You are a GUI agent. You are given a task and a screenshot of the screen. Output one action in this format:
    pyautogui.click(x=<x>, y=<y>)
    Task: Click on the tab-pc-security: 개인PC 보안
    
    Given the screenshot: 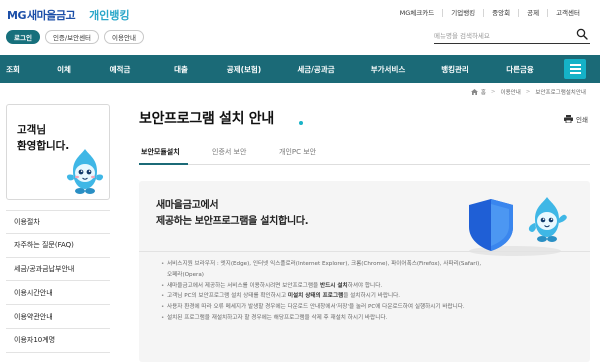 What is the action you would take?
    pyautogui.click(x=297, y=152)
    